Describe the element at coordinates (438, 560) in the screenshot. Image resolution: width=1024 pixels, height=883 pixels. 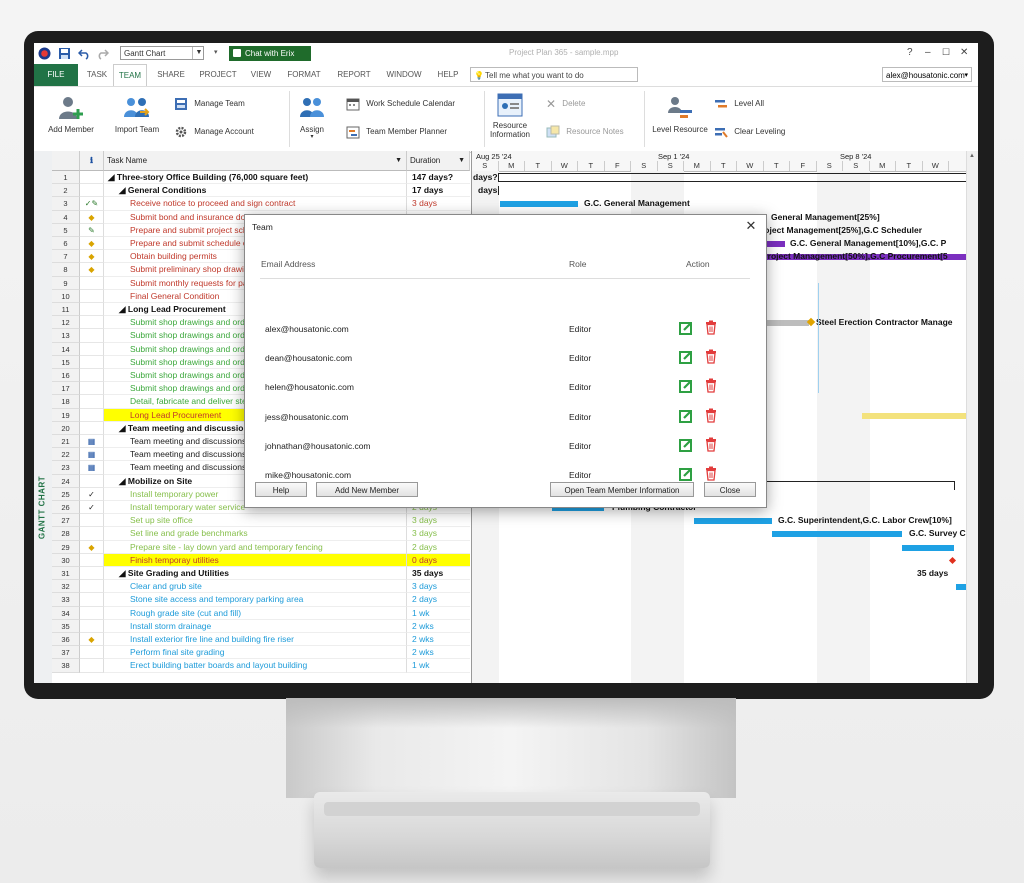
I see `duration-cell: 0 days` at that location.